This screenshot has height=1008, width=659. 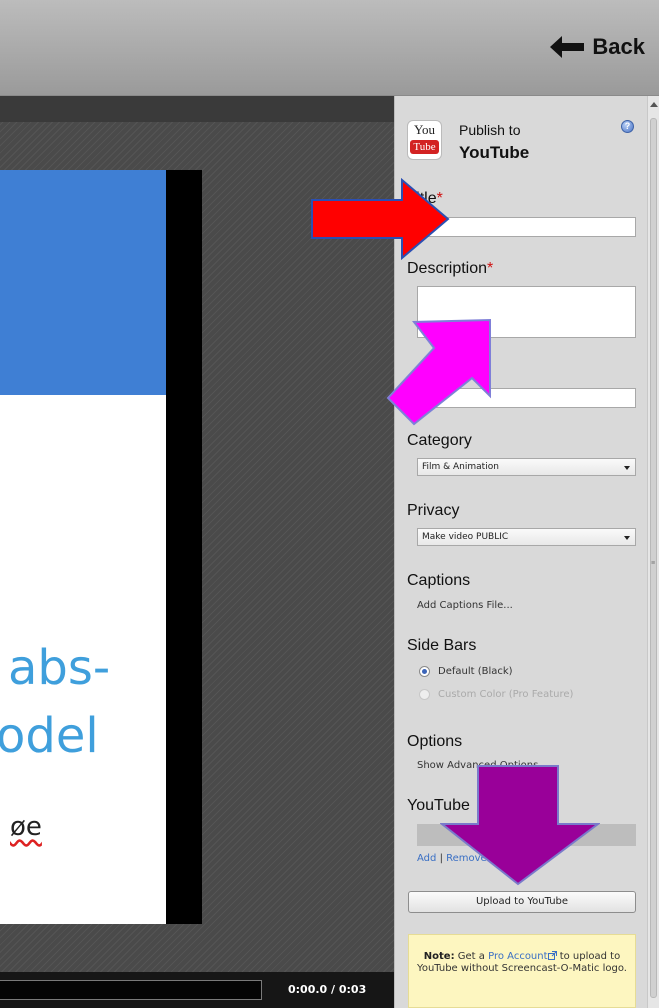 What do you see at coordinates (424, 671) in the screenshot?
I see `radio-default-black` at bounding box center [424, 671].